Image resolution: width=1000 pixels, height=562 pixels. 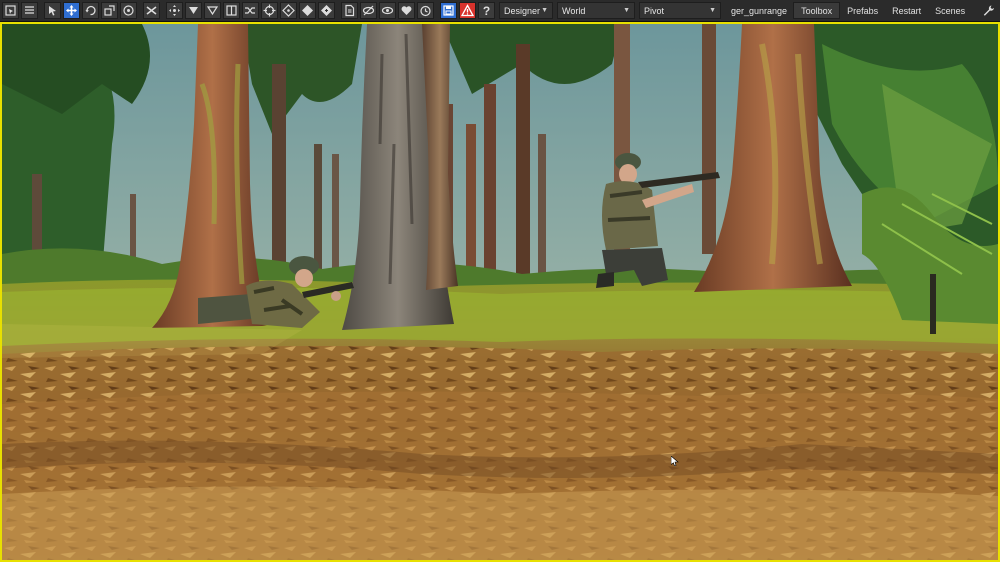 I want to click on space-dropdown-value: World, so click(x=574, y=10).